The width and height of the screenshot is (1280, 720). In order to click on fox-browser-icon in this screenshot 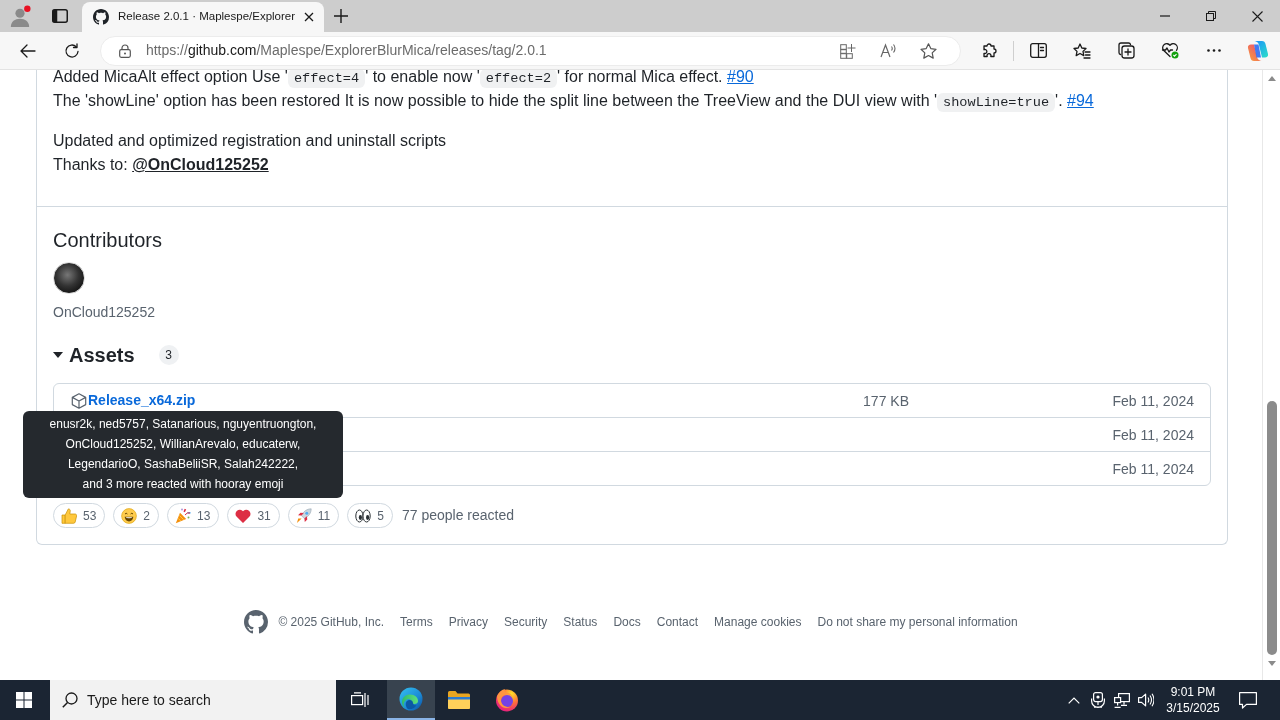, I will do `click(507, 700)`.